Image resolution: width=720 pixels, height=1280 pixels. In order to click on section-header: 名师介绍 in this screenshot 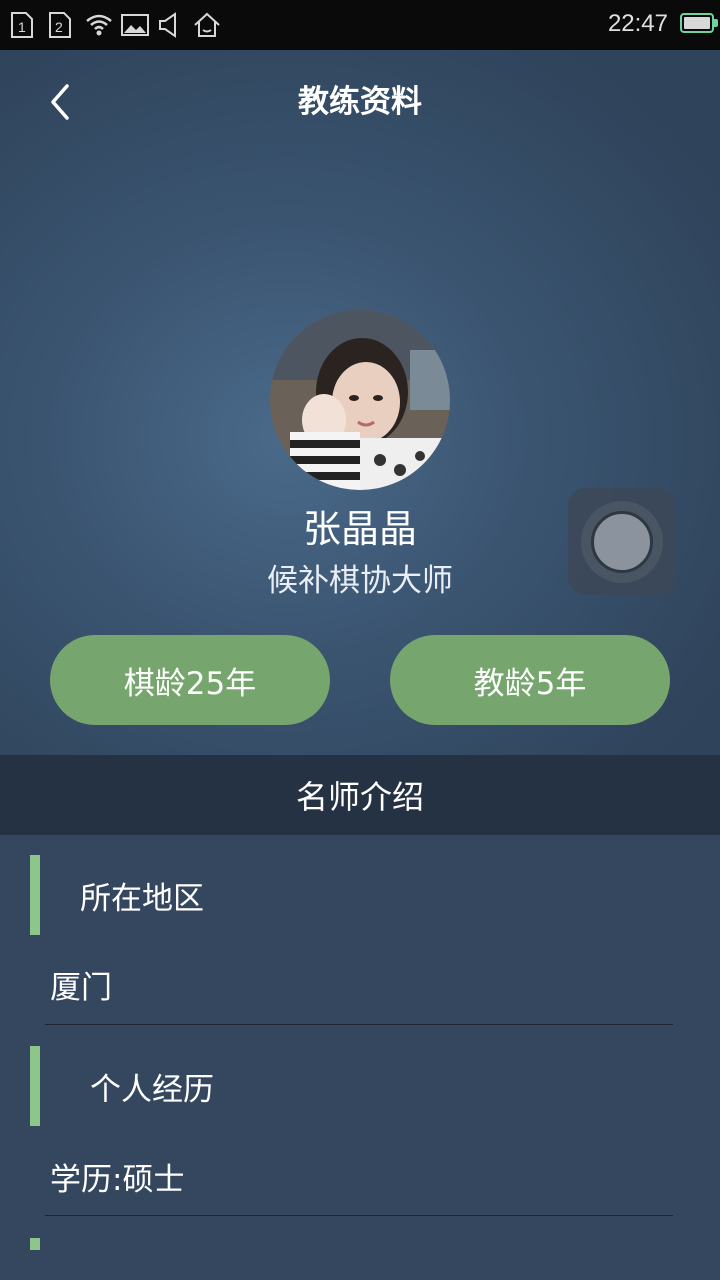, I will do `click(360, 795)`.